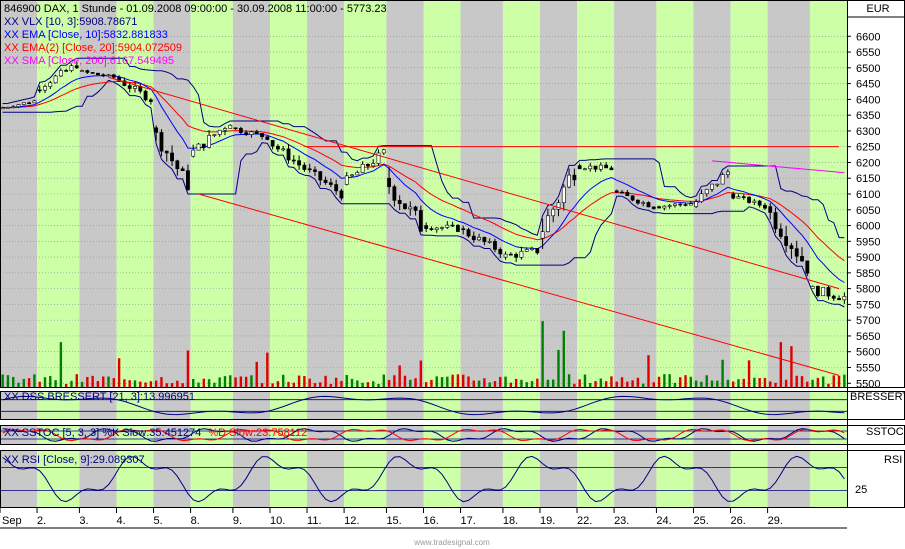 The height and width of the screenshot is (549, 905). What do you see at coordinates (868, 37) in the screenshot?
I see `y-tick-label: 6600` at bounding box center [868, 37].